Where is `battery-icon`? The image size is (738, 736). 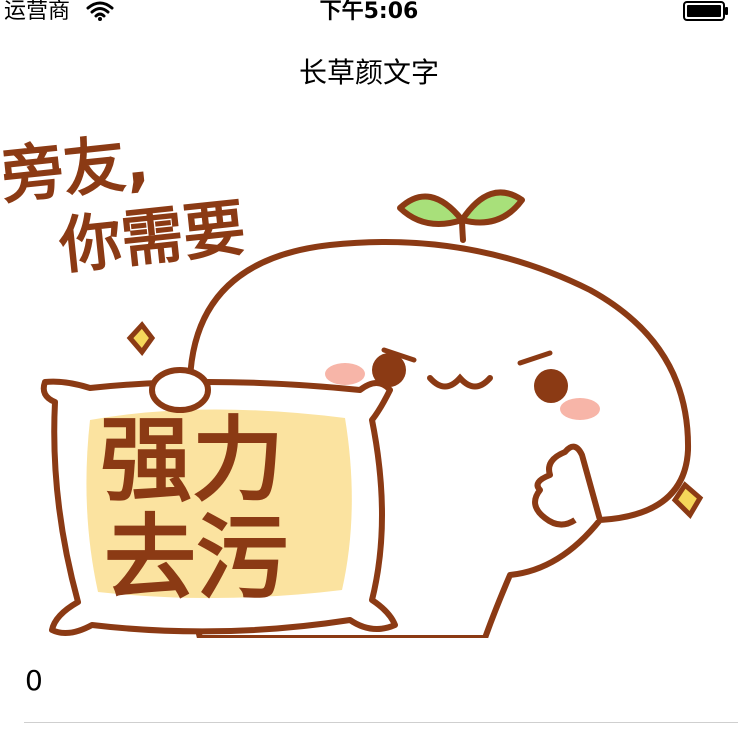
battery-icon is located at coordinates (705, 11).